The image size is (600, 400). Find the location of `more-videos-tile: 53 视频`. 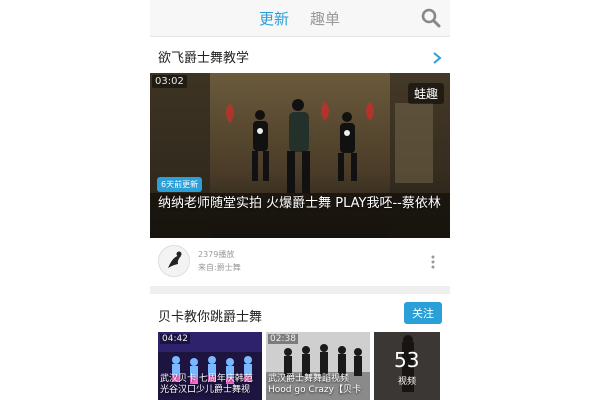

more-videos-tile: 53 视频 is located at coordinates (407, 366).